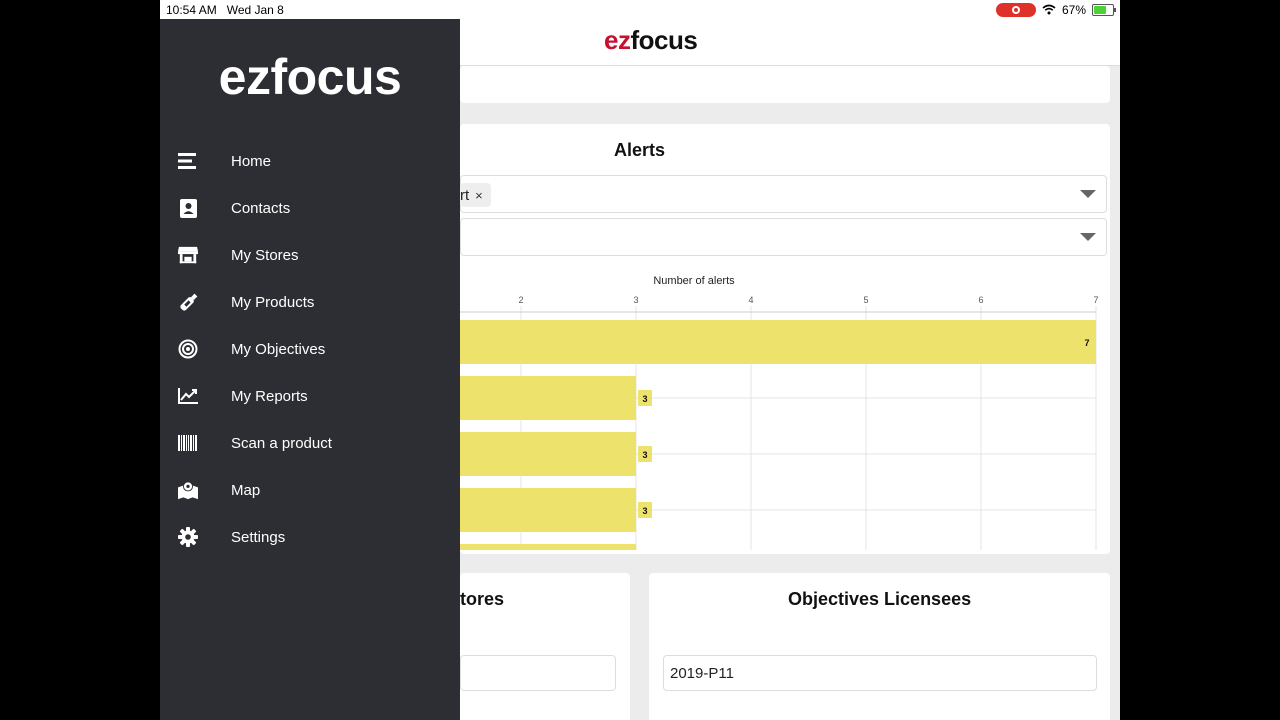 The height and width of the screenshot is (720, 1280). What do you see at coordinates (783, 237) in the screenshot?
I see `filter-select` at bounding box center [783, 237].